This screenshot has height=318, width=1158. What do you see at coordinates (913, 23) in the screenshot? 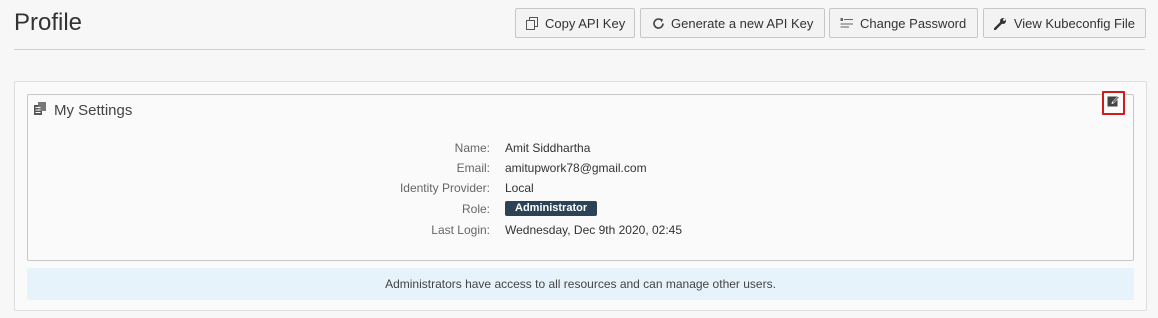
I see `change-password-label: Change Password` at bounding box center [913, 23].